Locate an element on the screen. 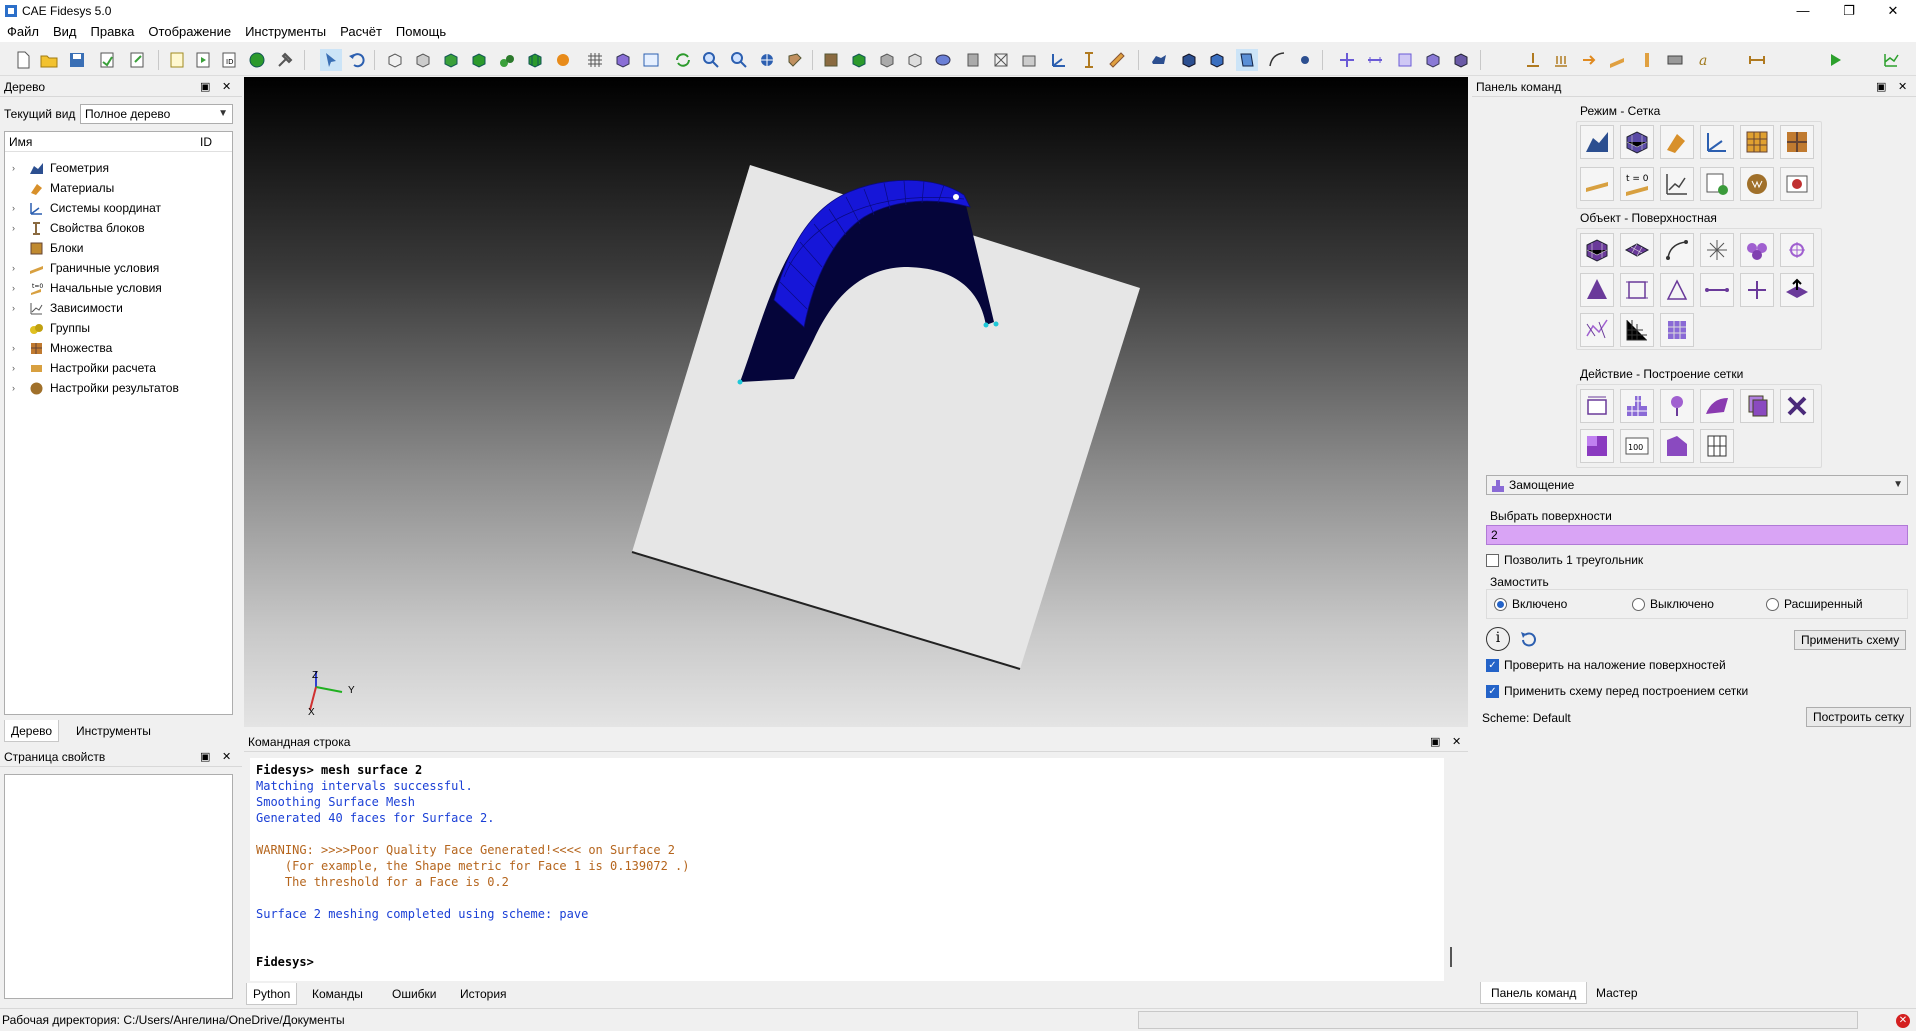  minimize-button: — is located at coordinates (1803, 11).